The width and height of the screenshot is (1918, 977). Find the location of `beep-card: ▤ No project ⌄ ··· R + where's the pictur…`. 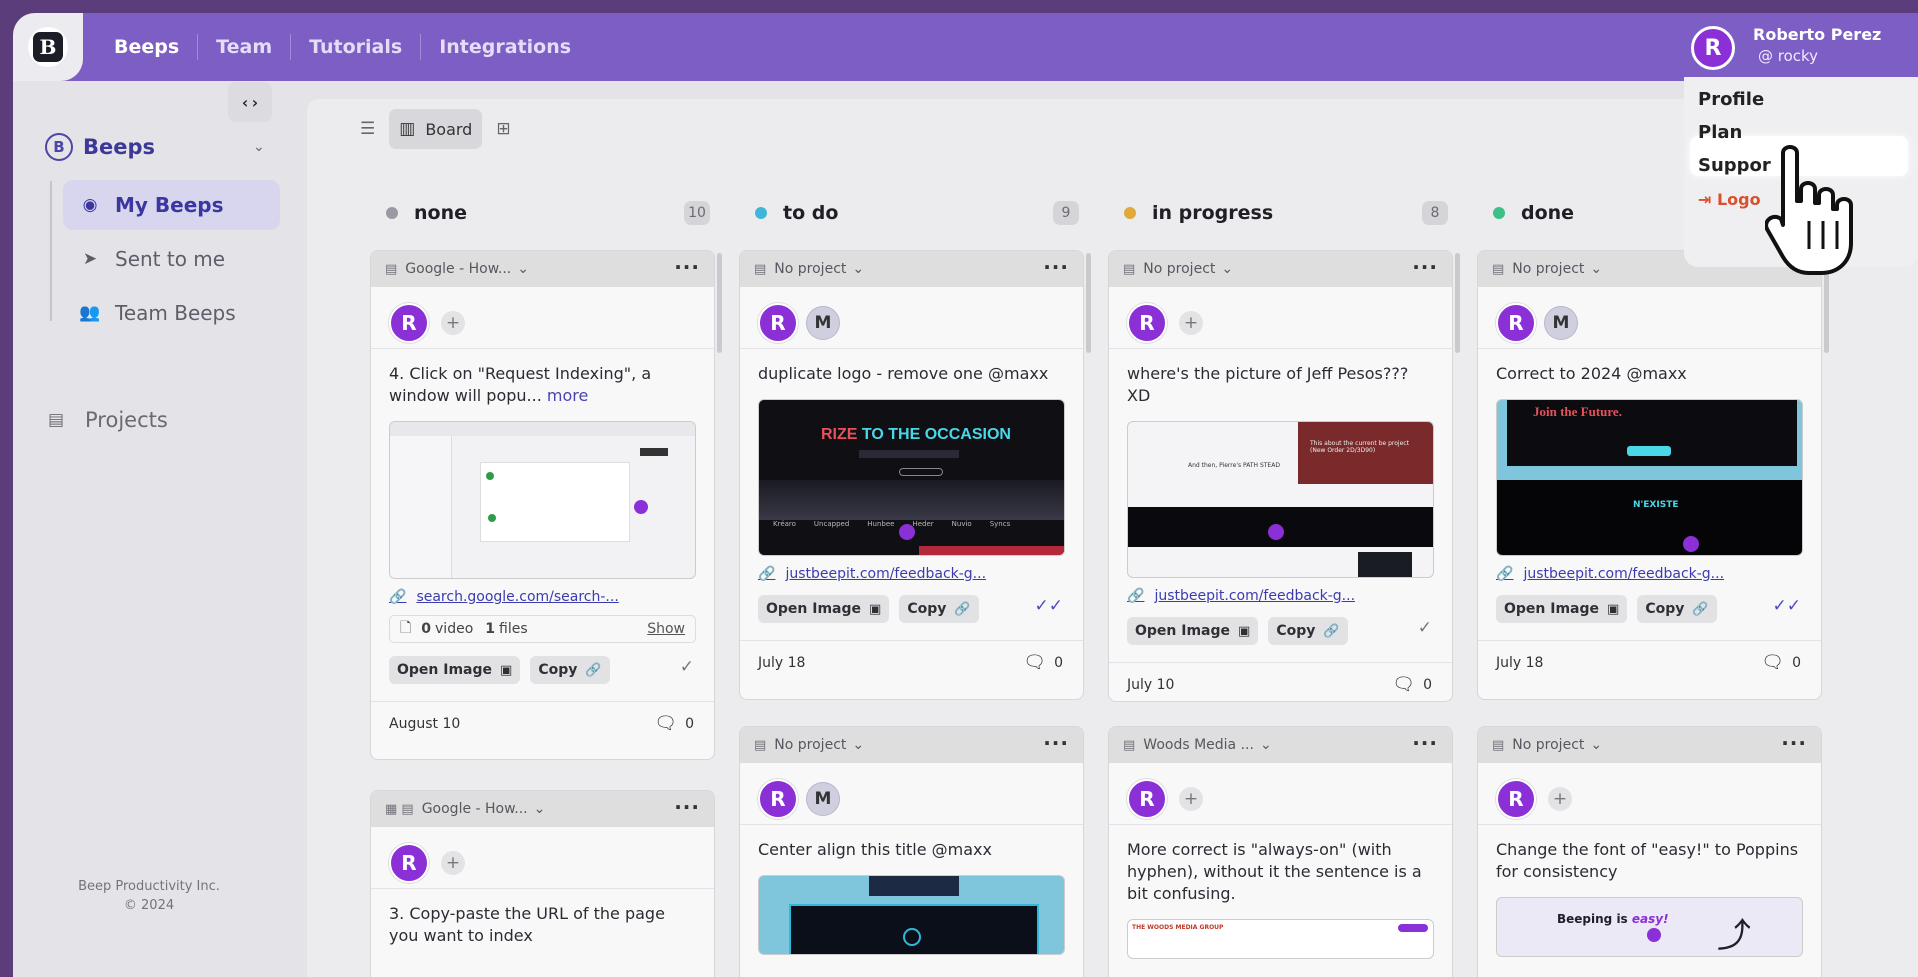

beep-card: ▤ No project ⌄ ··· R + where's the pictur… is located at coordinates (1280, 476).